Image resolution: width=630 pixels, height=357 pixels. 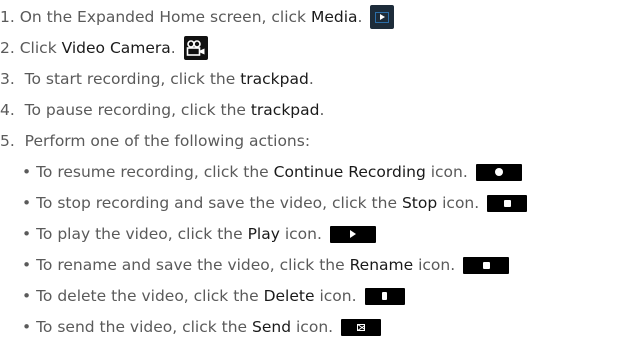 I want to click on action-emphasis: Play, so click(x=263, y=234).